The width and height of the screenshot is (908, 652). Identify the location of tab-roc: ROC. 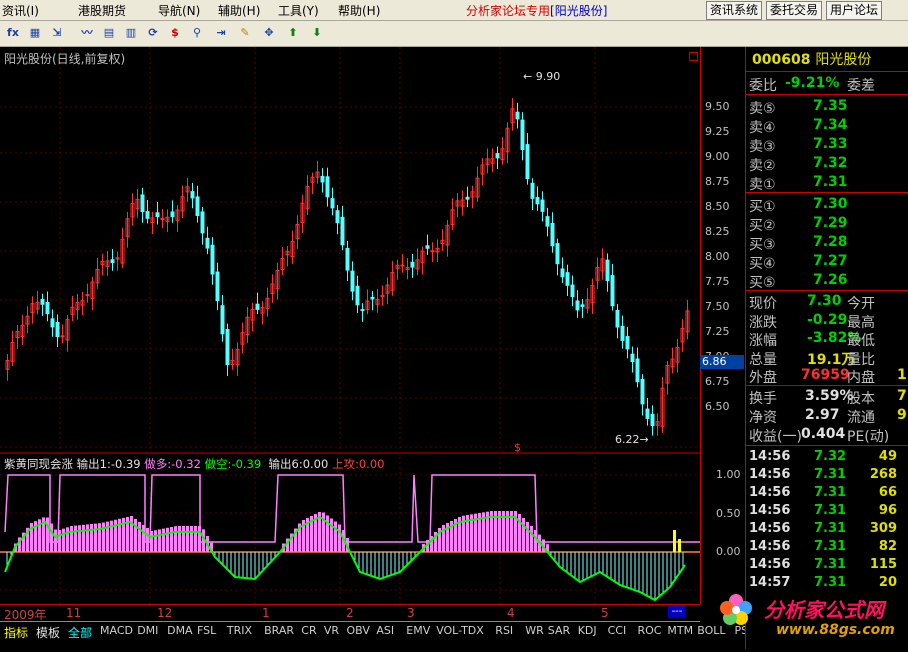
(650, 630).